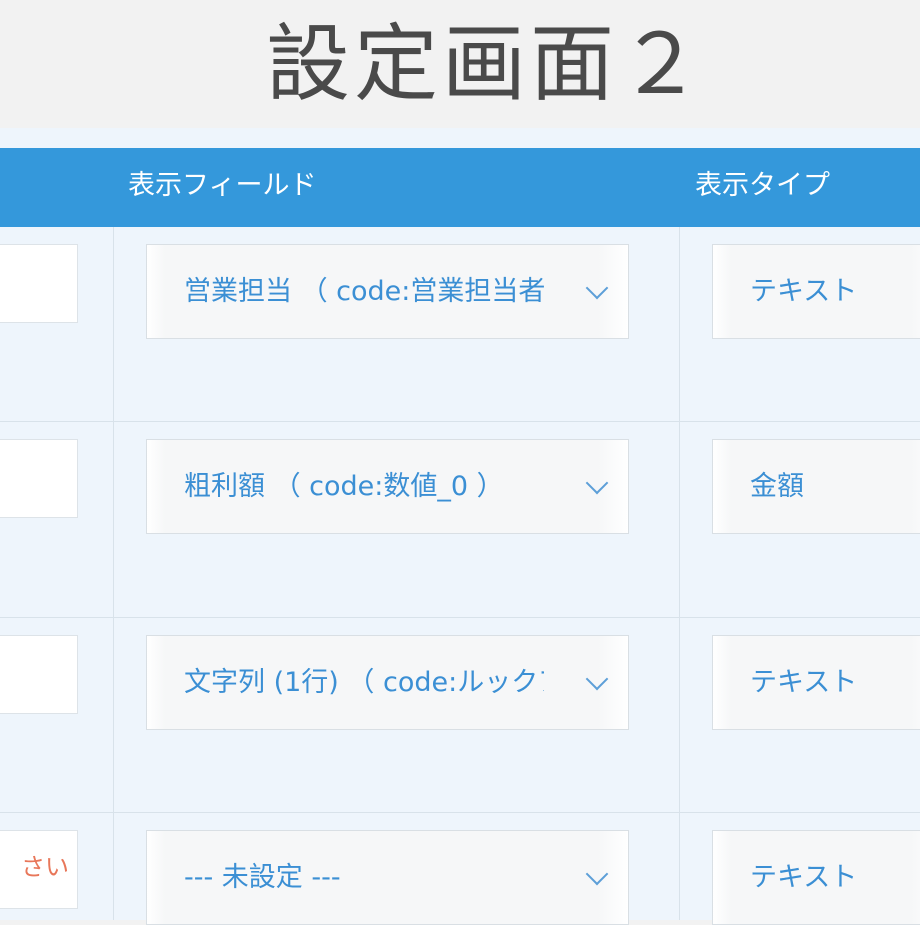  Describe the element at coordinates (777, 486) in the screenshot. I see `type-select-value: 金額` at that location.